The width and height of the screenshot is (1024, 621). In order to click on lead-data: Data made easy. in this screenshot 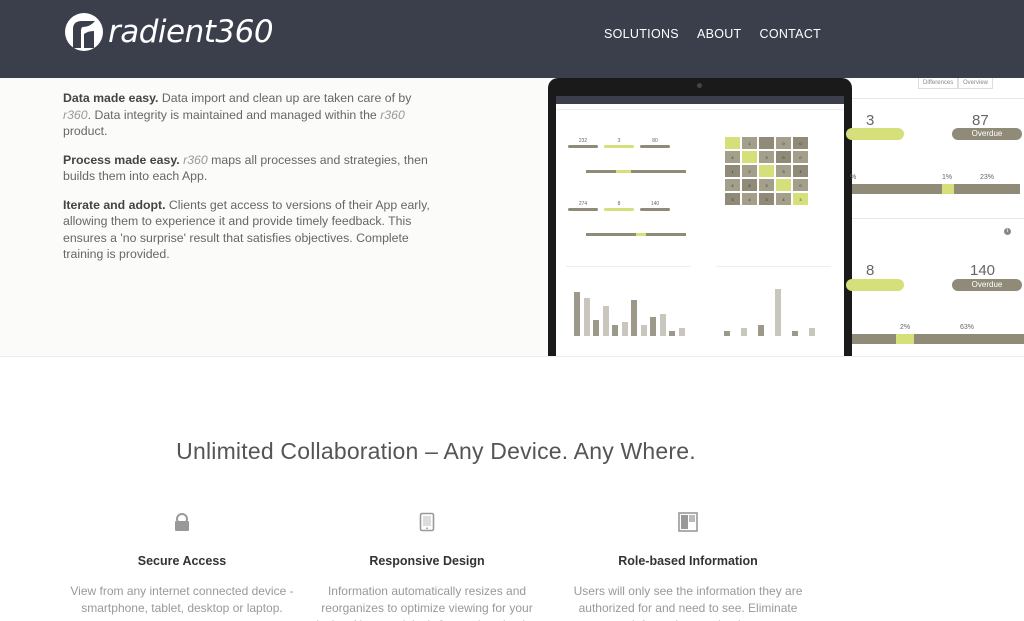, I will do `click(111, 98)`.